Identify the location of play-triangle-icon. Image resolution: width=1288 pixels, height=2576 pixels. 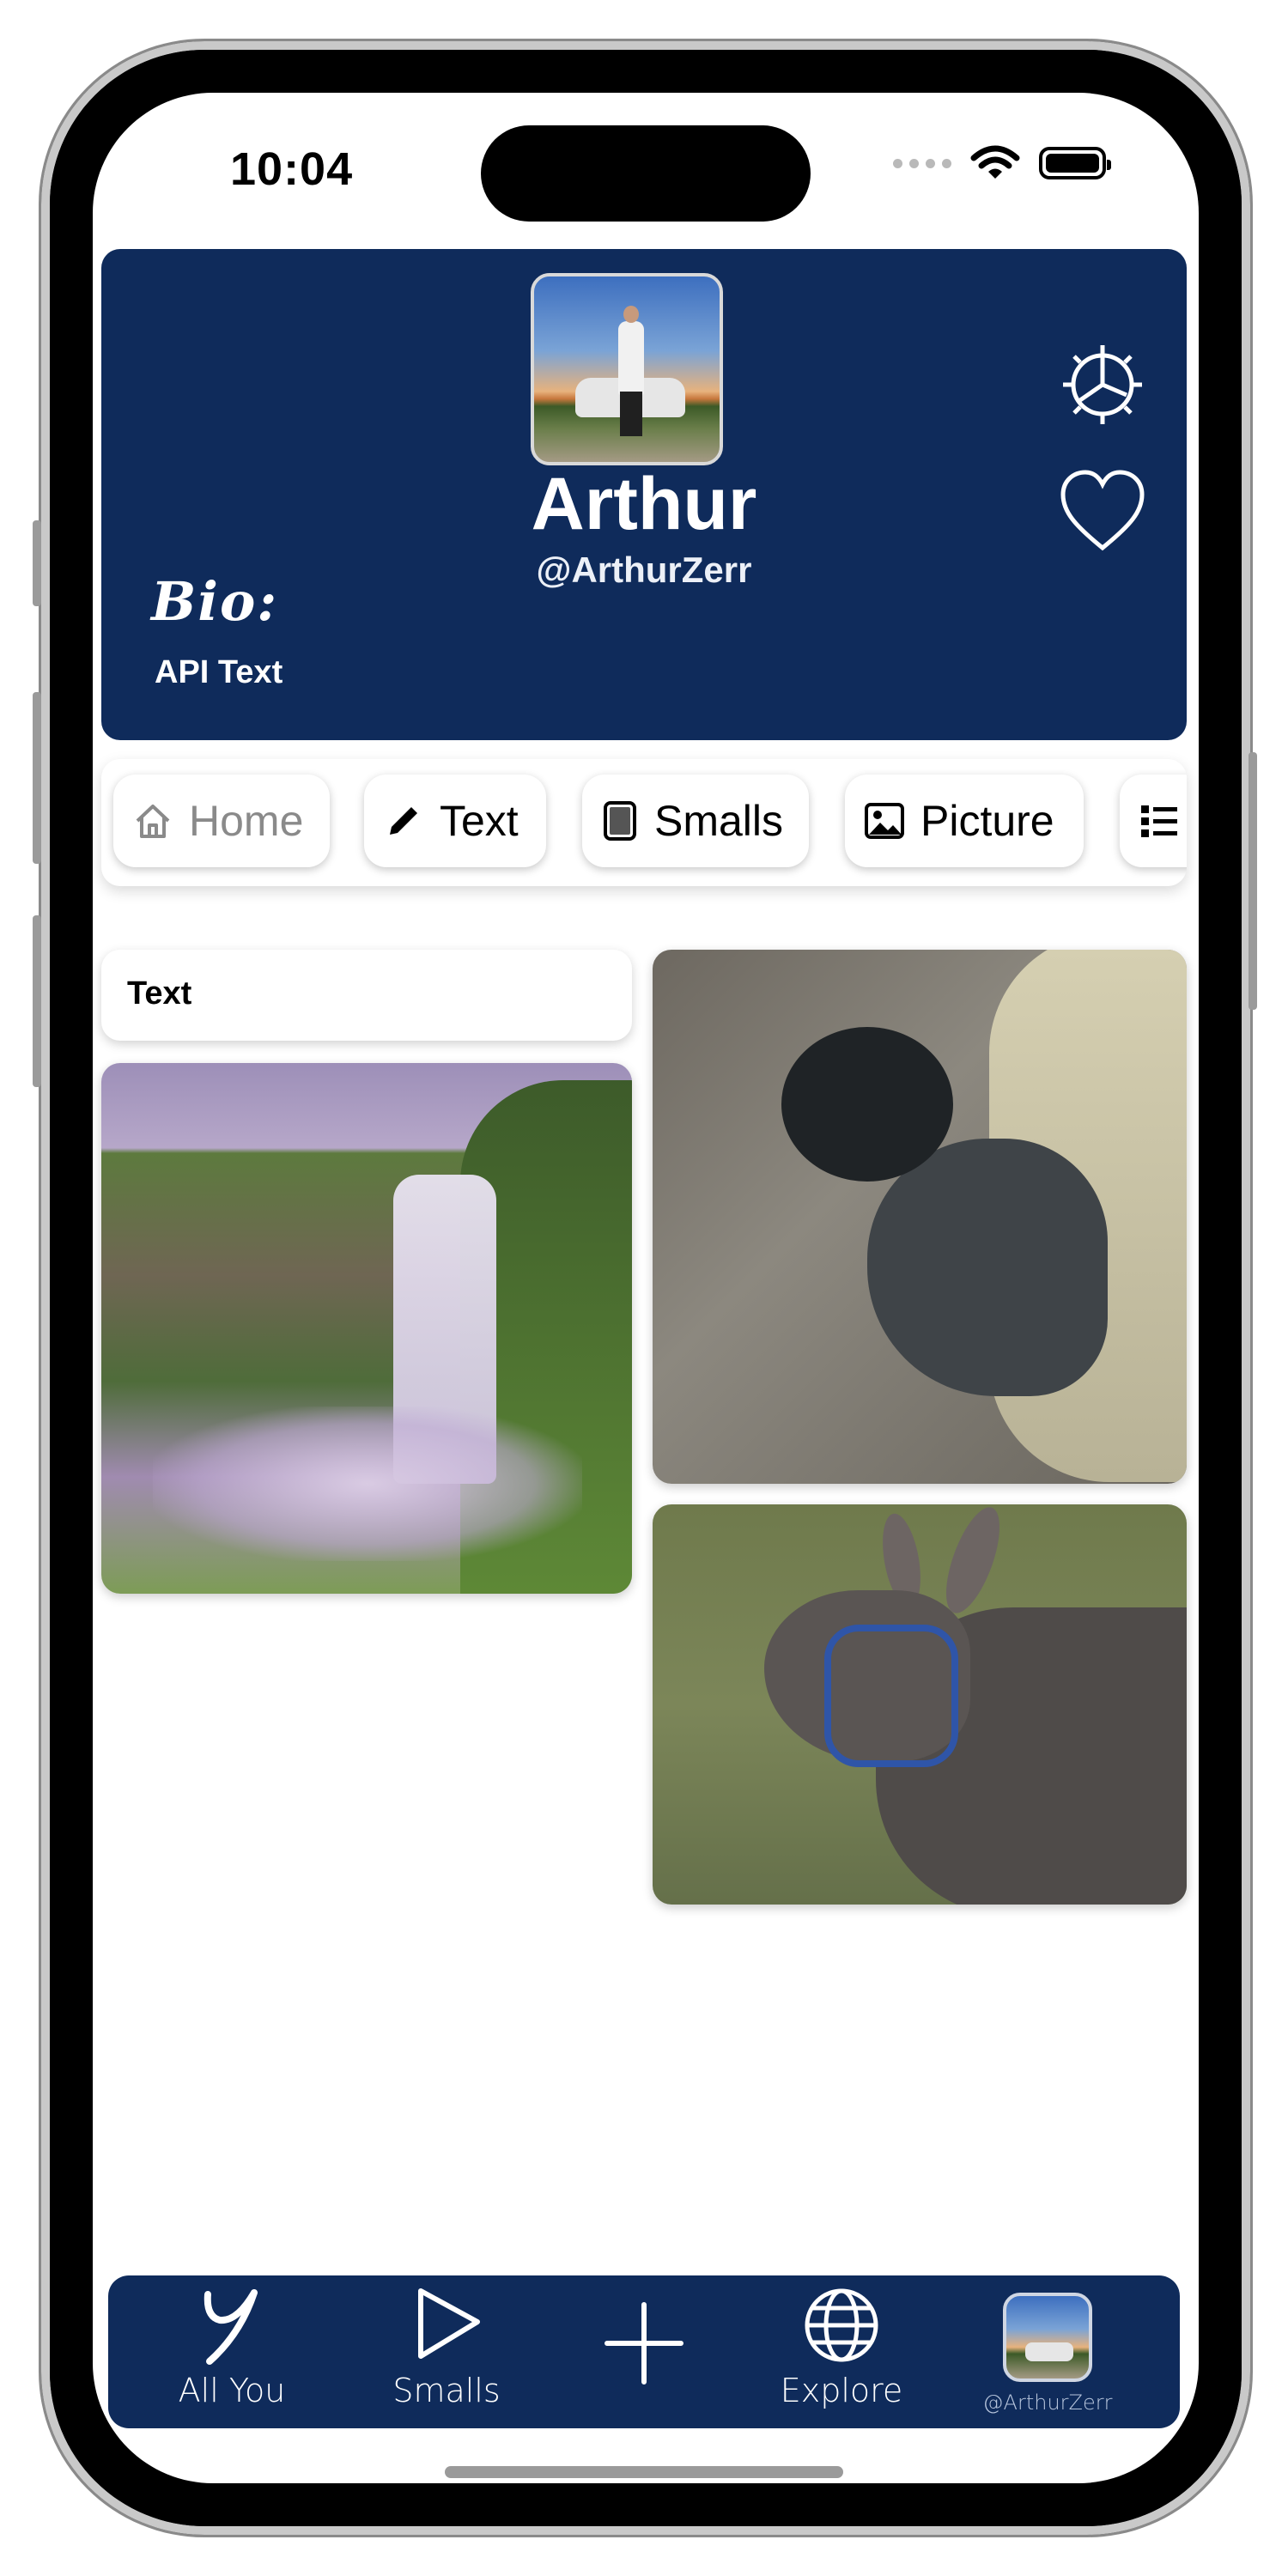
(449, 2324).